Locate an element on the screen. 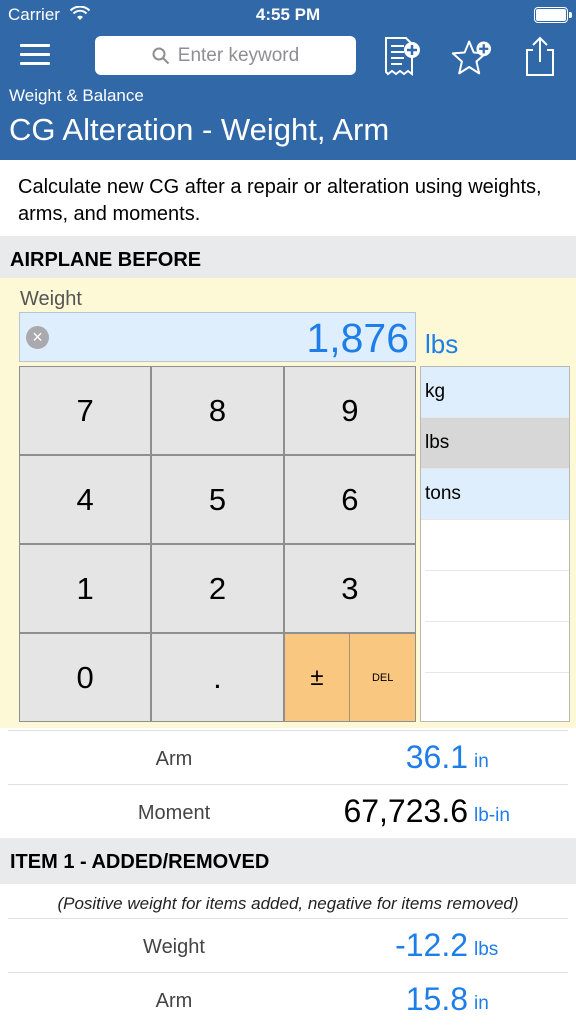 Image resolution: width=576 pixels, height=1026 pixels. key-group-sign-delete: ± DEL is located at coordinates (349, 677).